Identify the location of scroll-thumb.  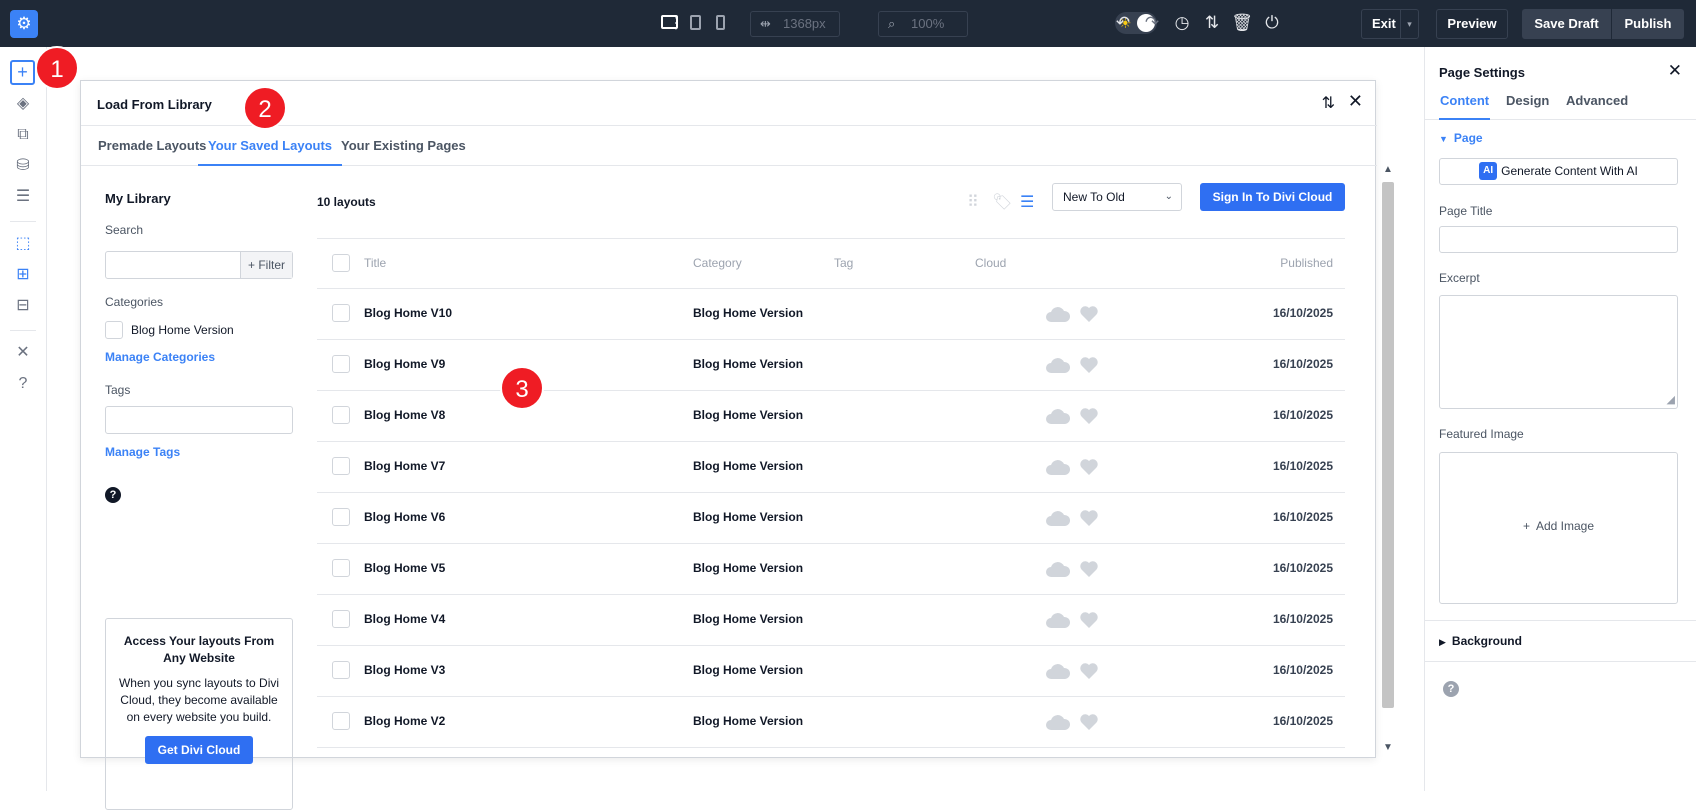
(1388, 445).